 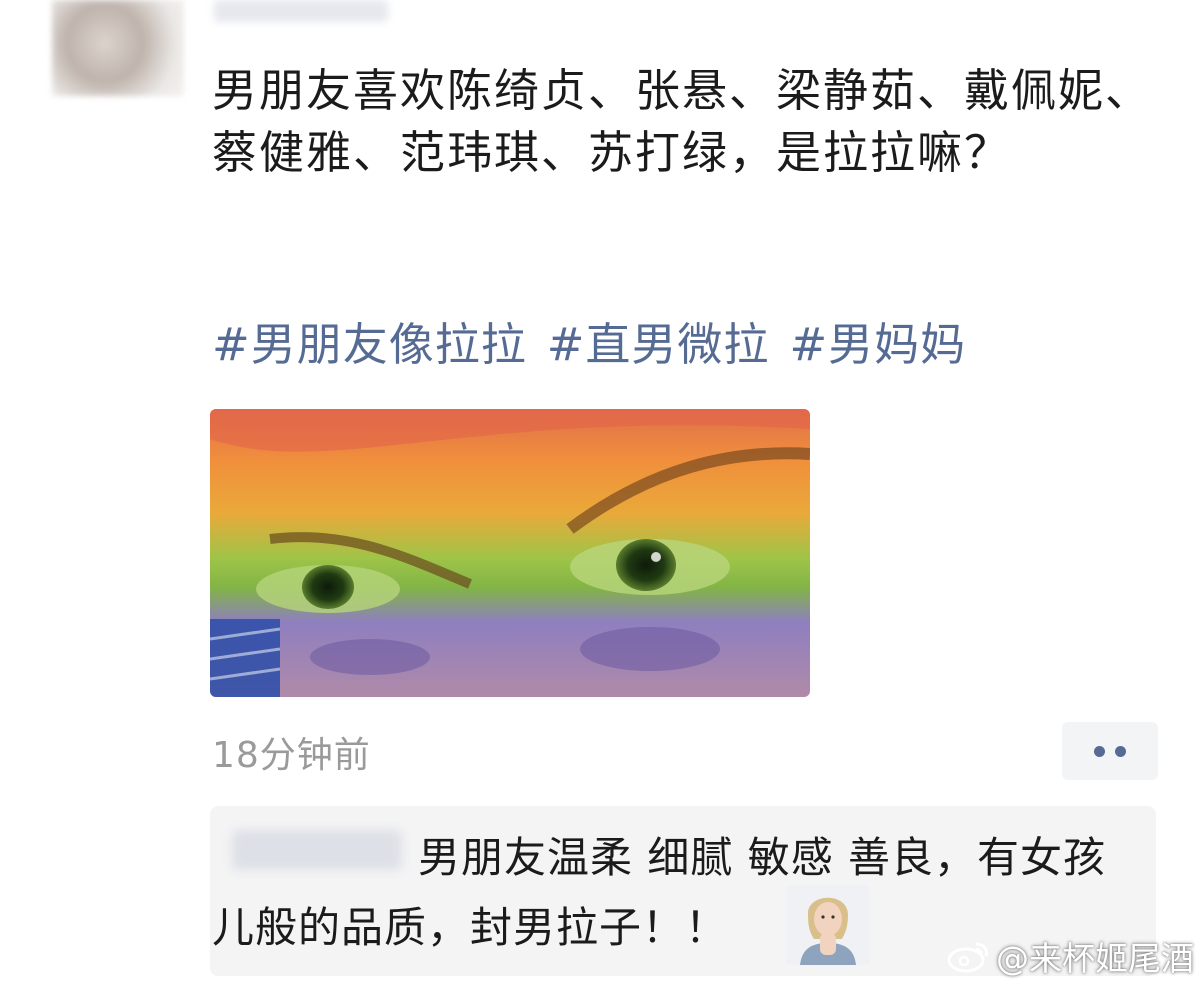 What do you see at coordinates (1110, 751) in the screenshot?
I see `more-options-button` at bounding box center [1110, 751].